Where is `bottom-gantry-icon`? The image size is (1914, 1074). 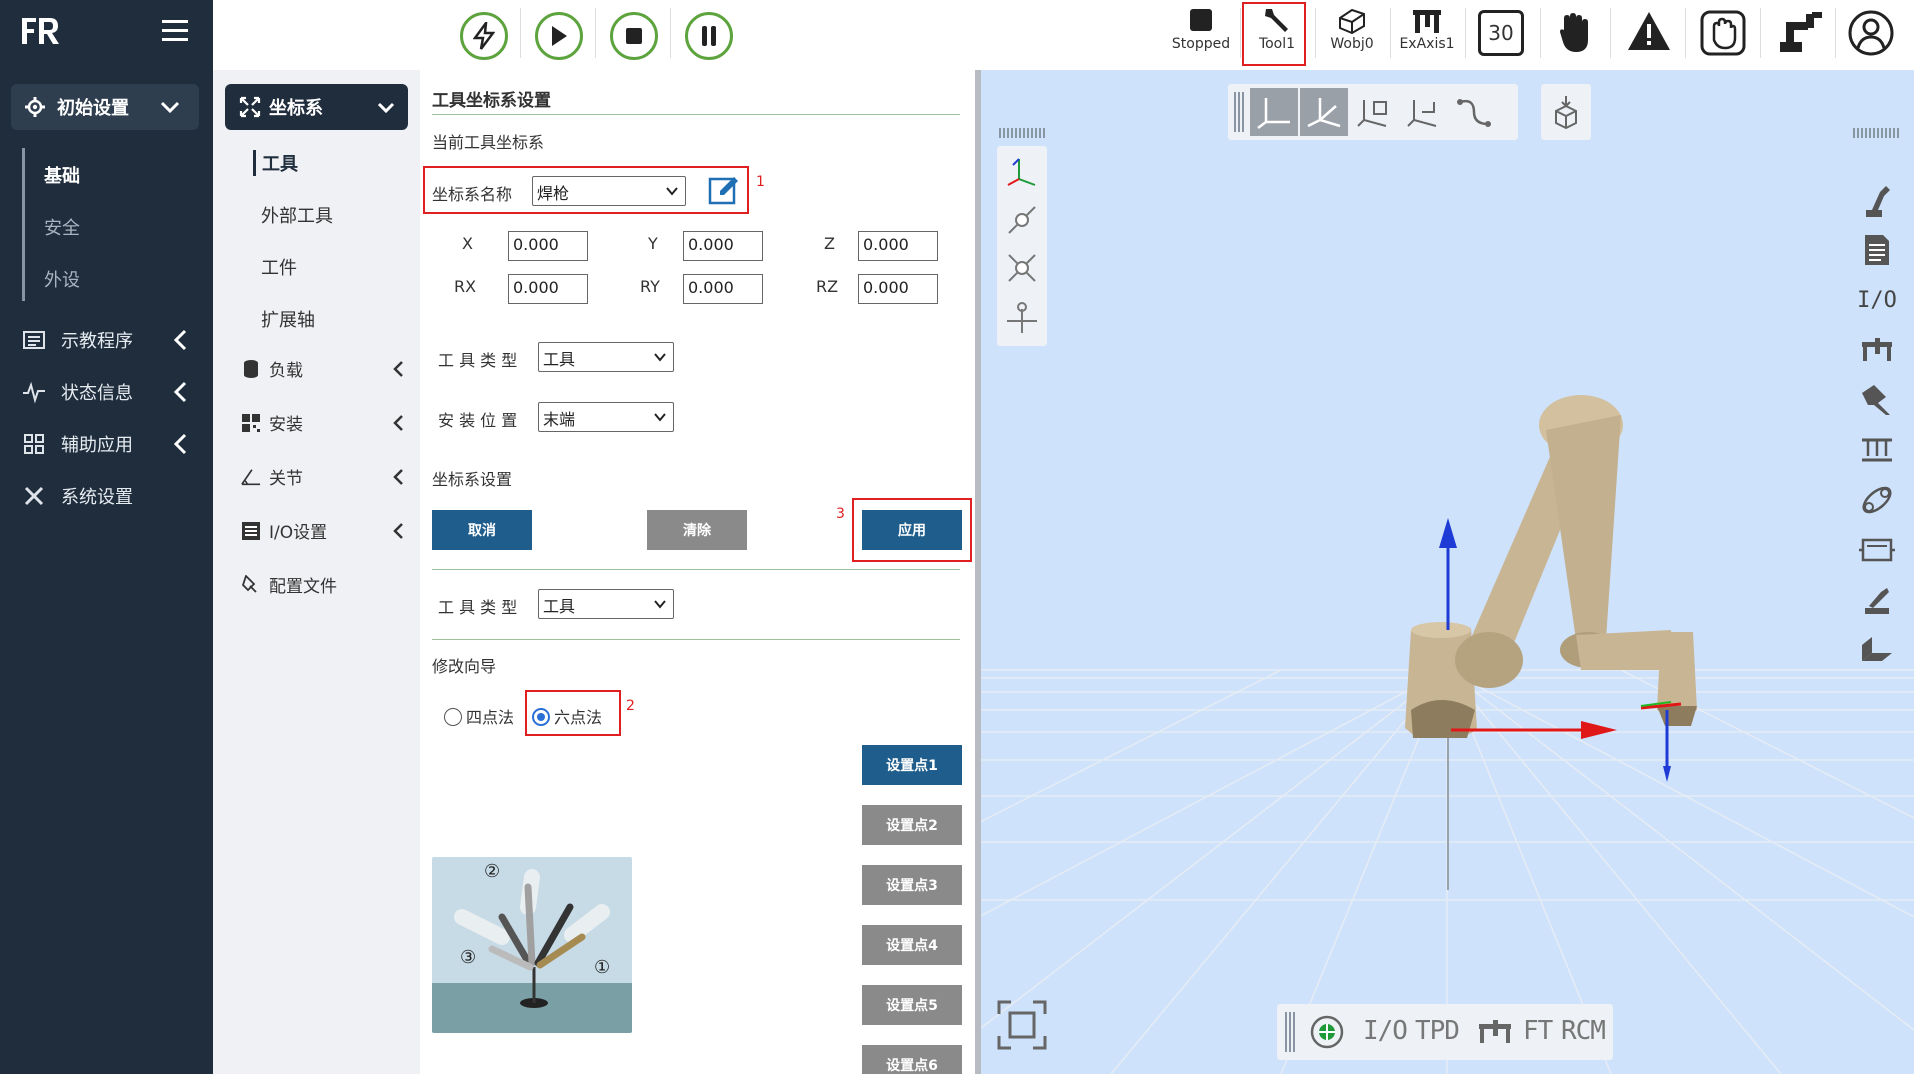 bottom-gantry-icon is located at coordinates (1495, 1032).